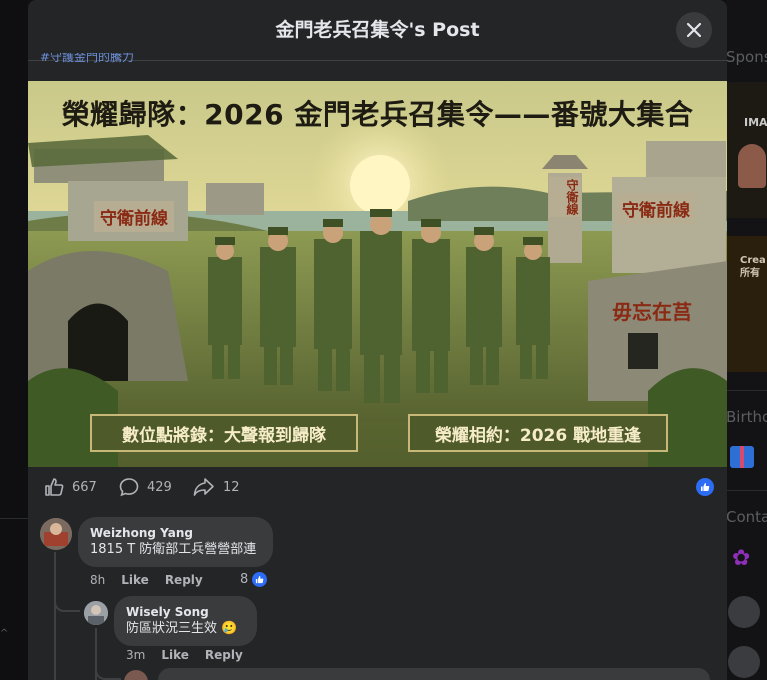 This screenshot has width=767, height=680. Describe the element at coordinates (752, 166) in the screenshot. I see `ad-image` at that location.